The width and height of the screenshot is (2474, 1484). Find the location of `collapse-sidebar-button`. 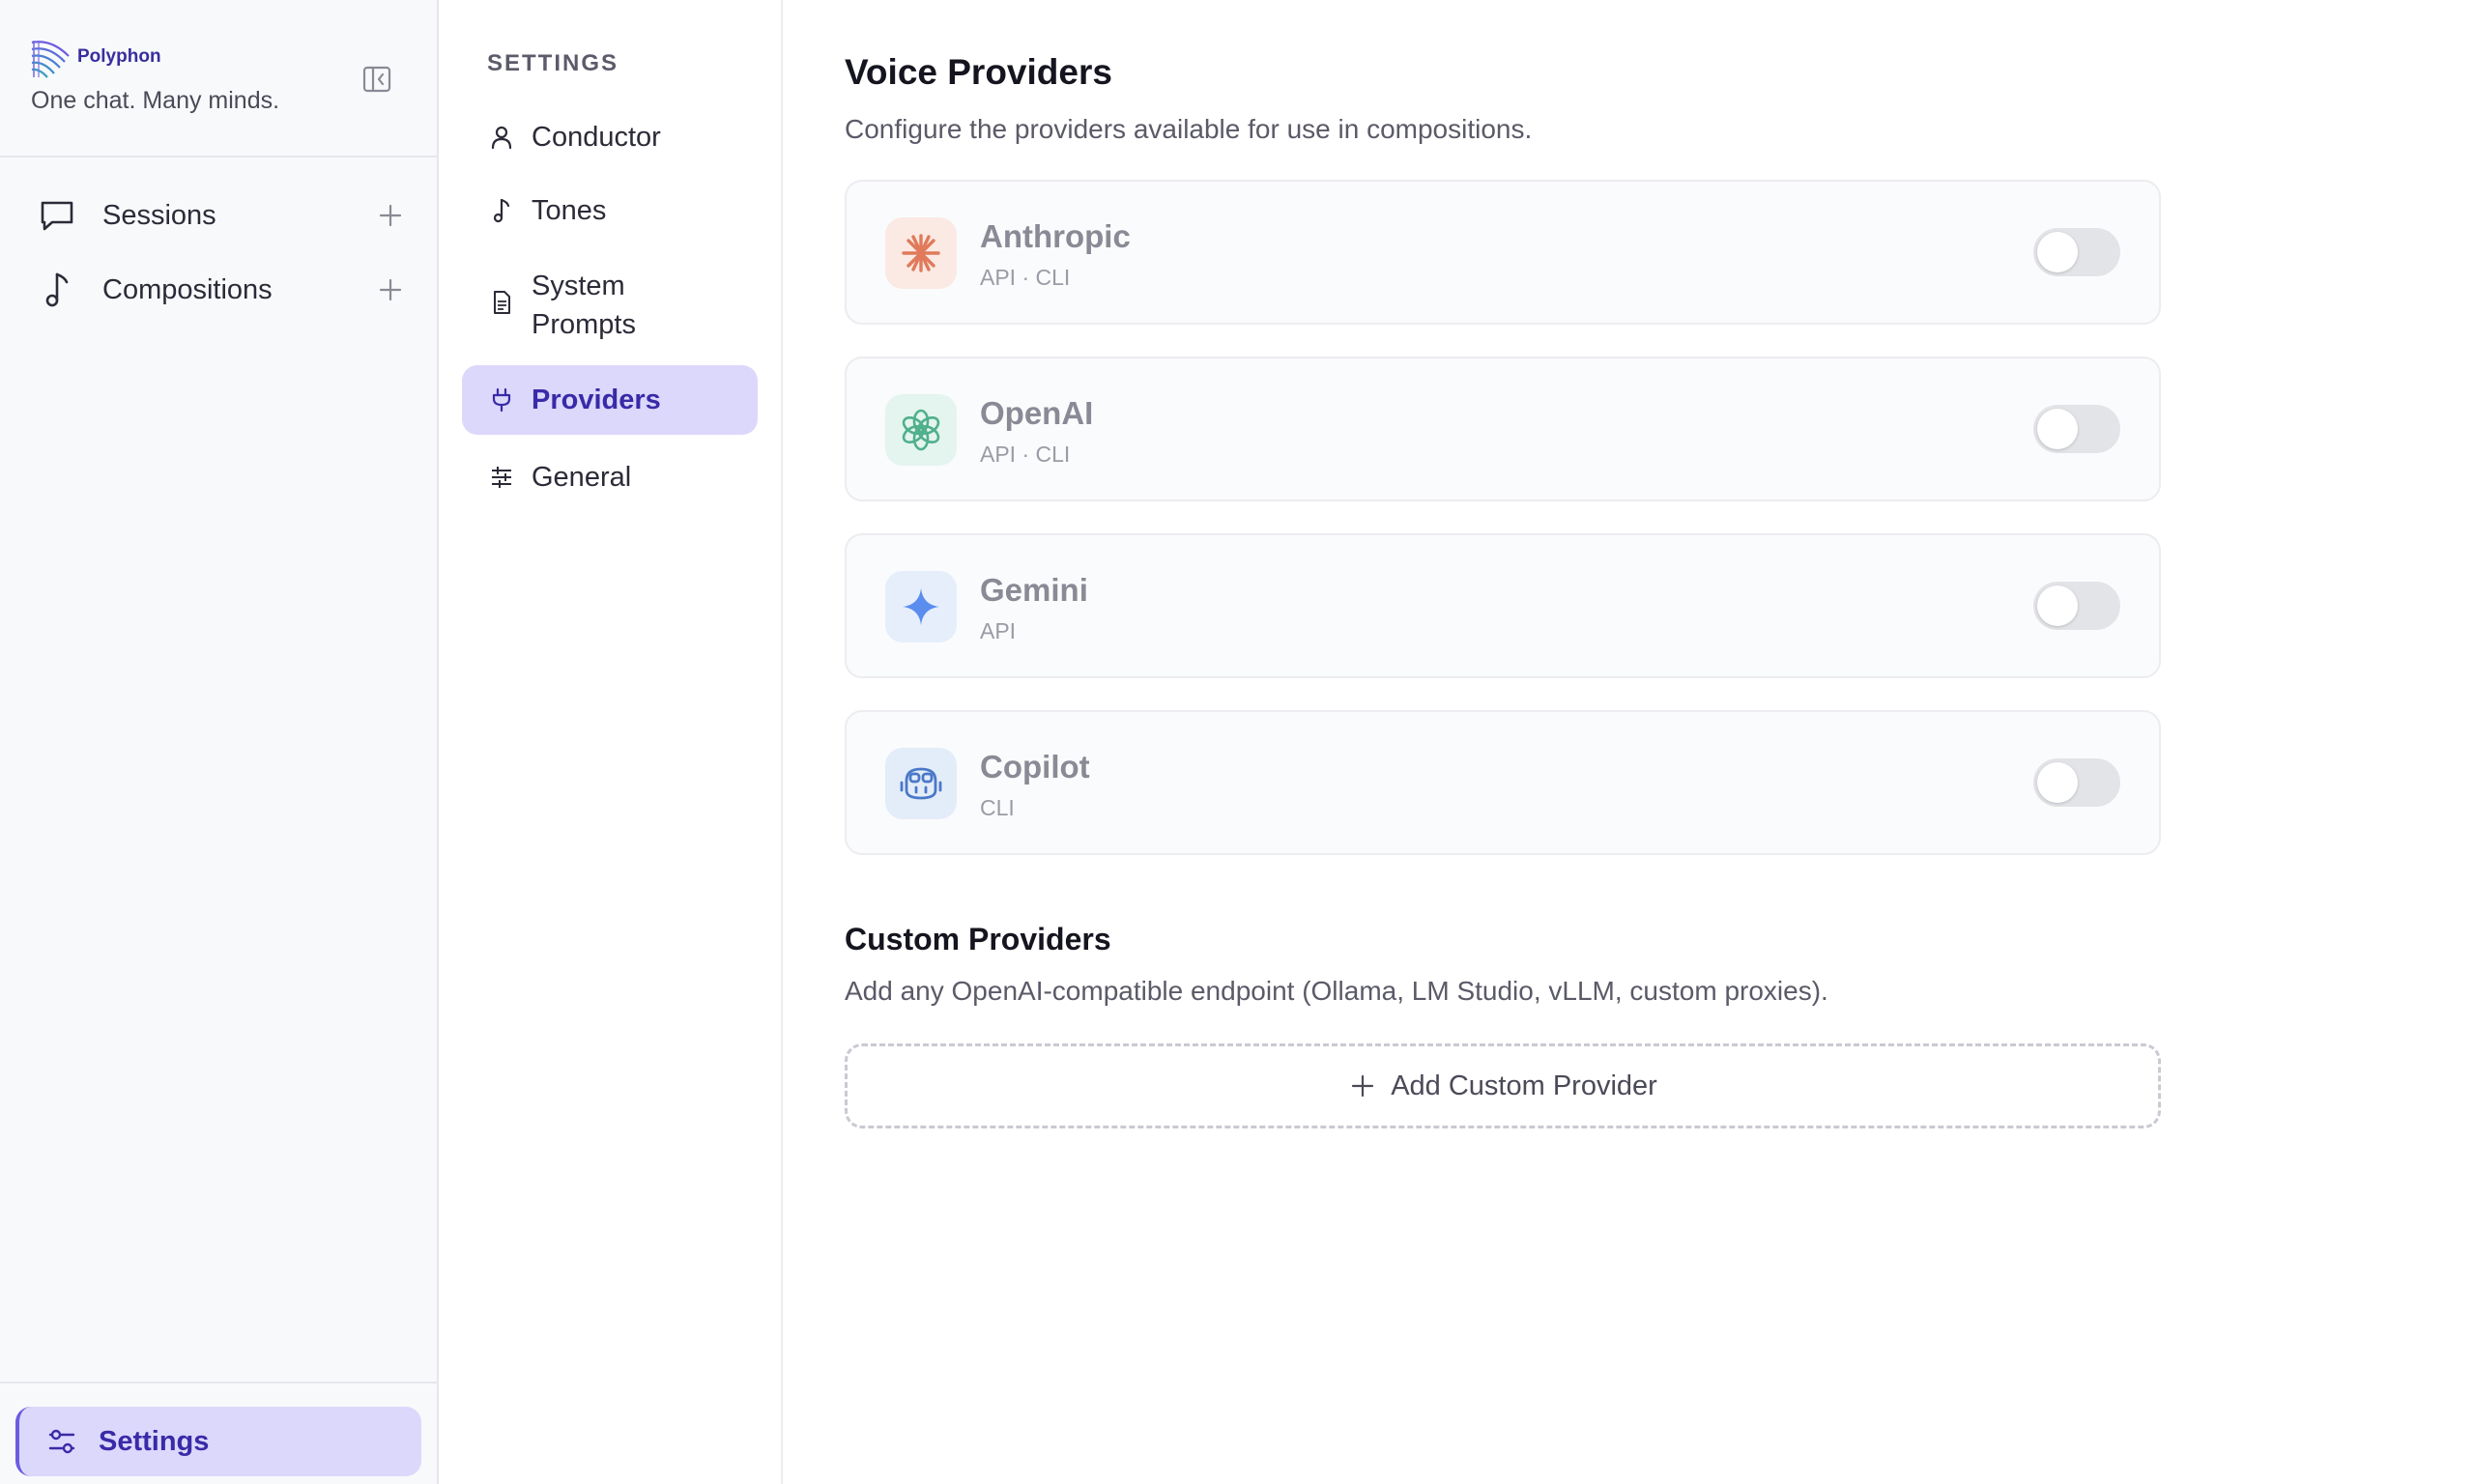

collapse-sidebar-button is located at coordinates (377, 81).